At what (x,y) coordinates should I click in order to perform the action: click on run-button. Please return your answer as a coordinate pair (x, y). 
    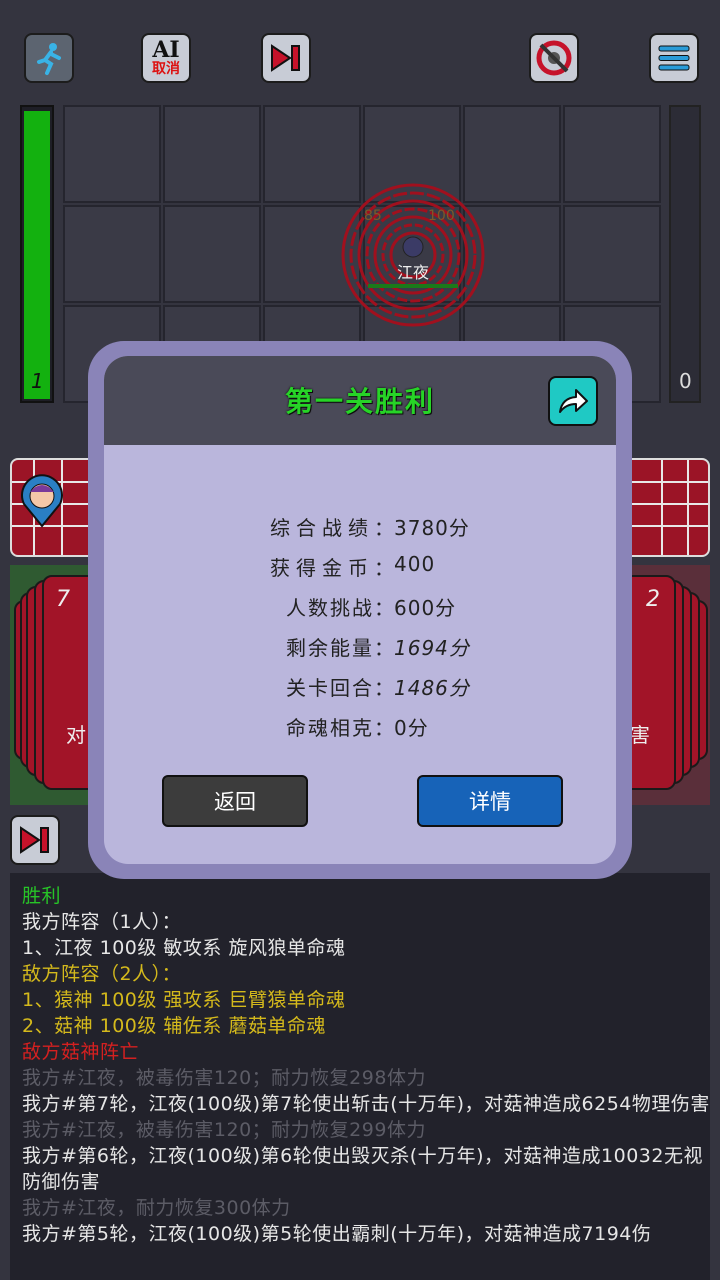
    Looking at the image, I should click on (49, 58).